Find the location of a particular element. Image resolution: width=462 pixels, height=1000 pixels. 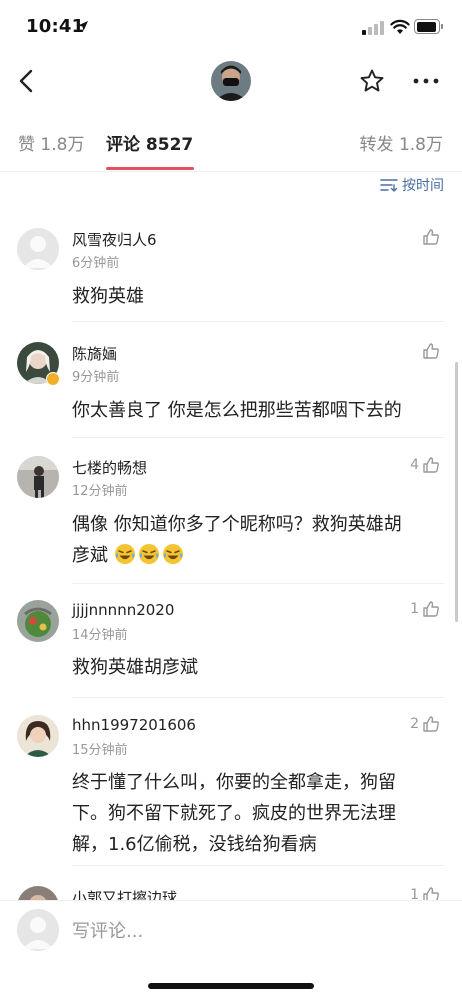

comment-text-line: 彦斌 is located at coordinates (90, 555).